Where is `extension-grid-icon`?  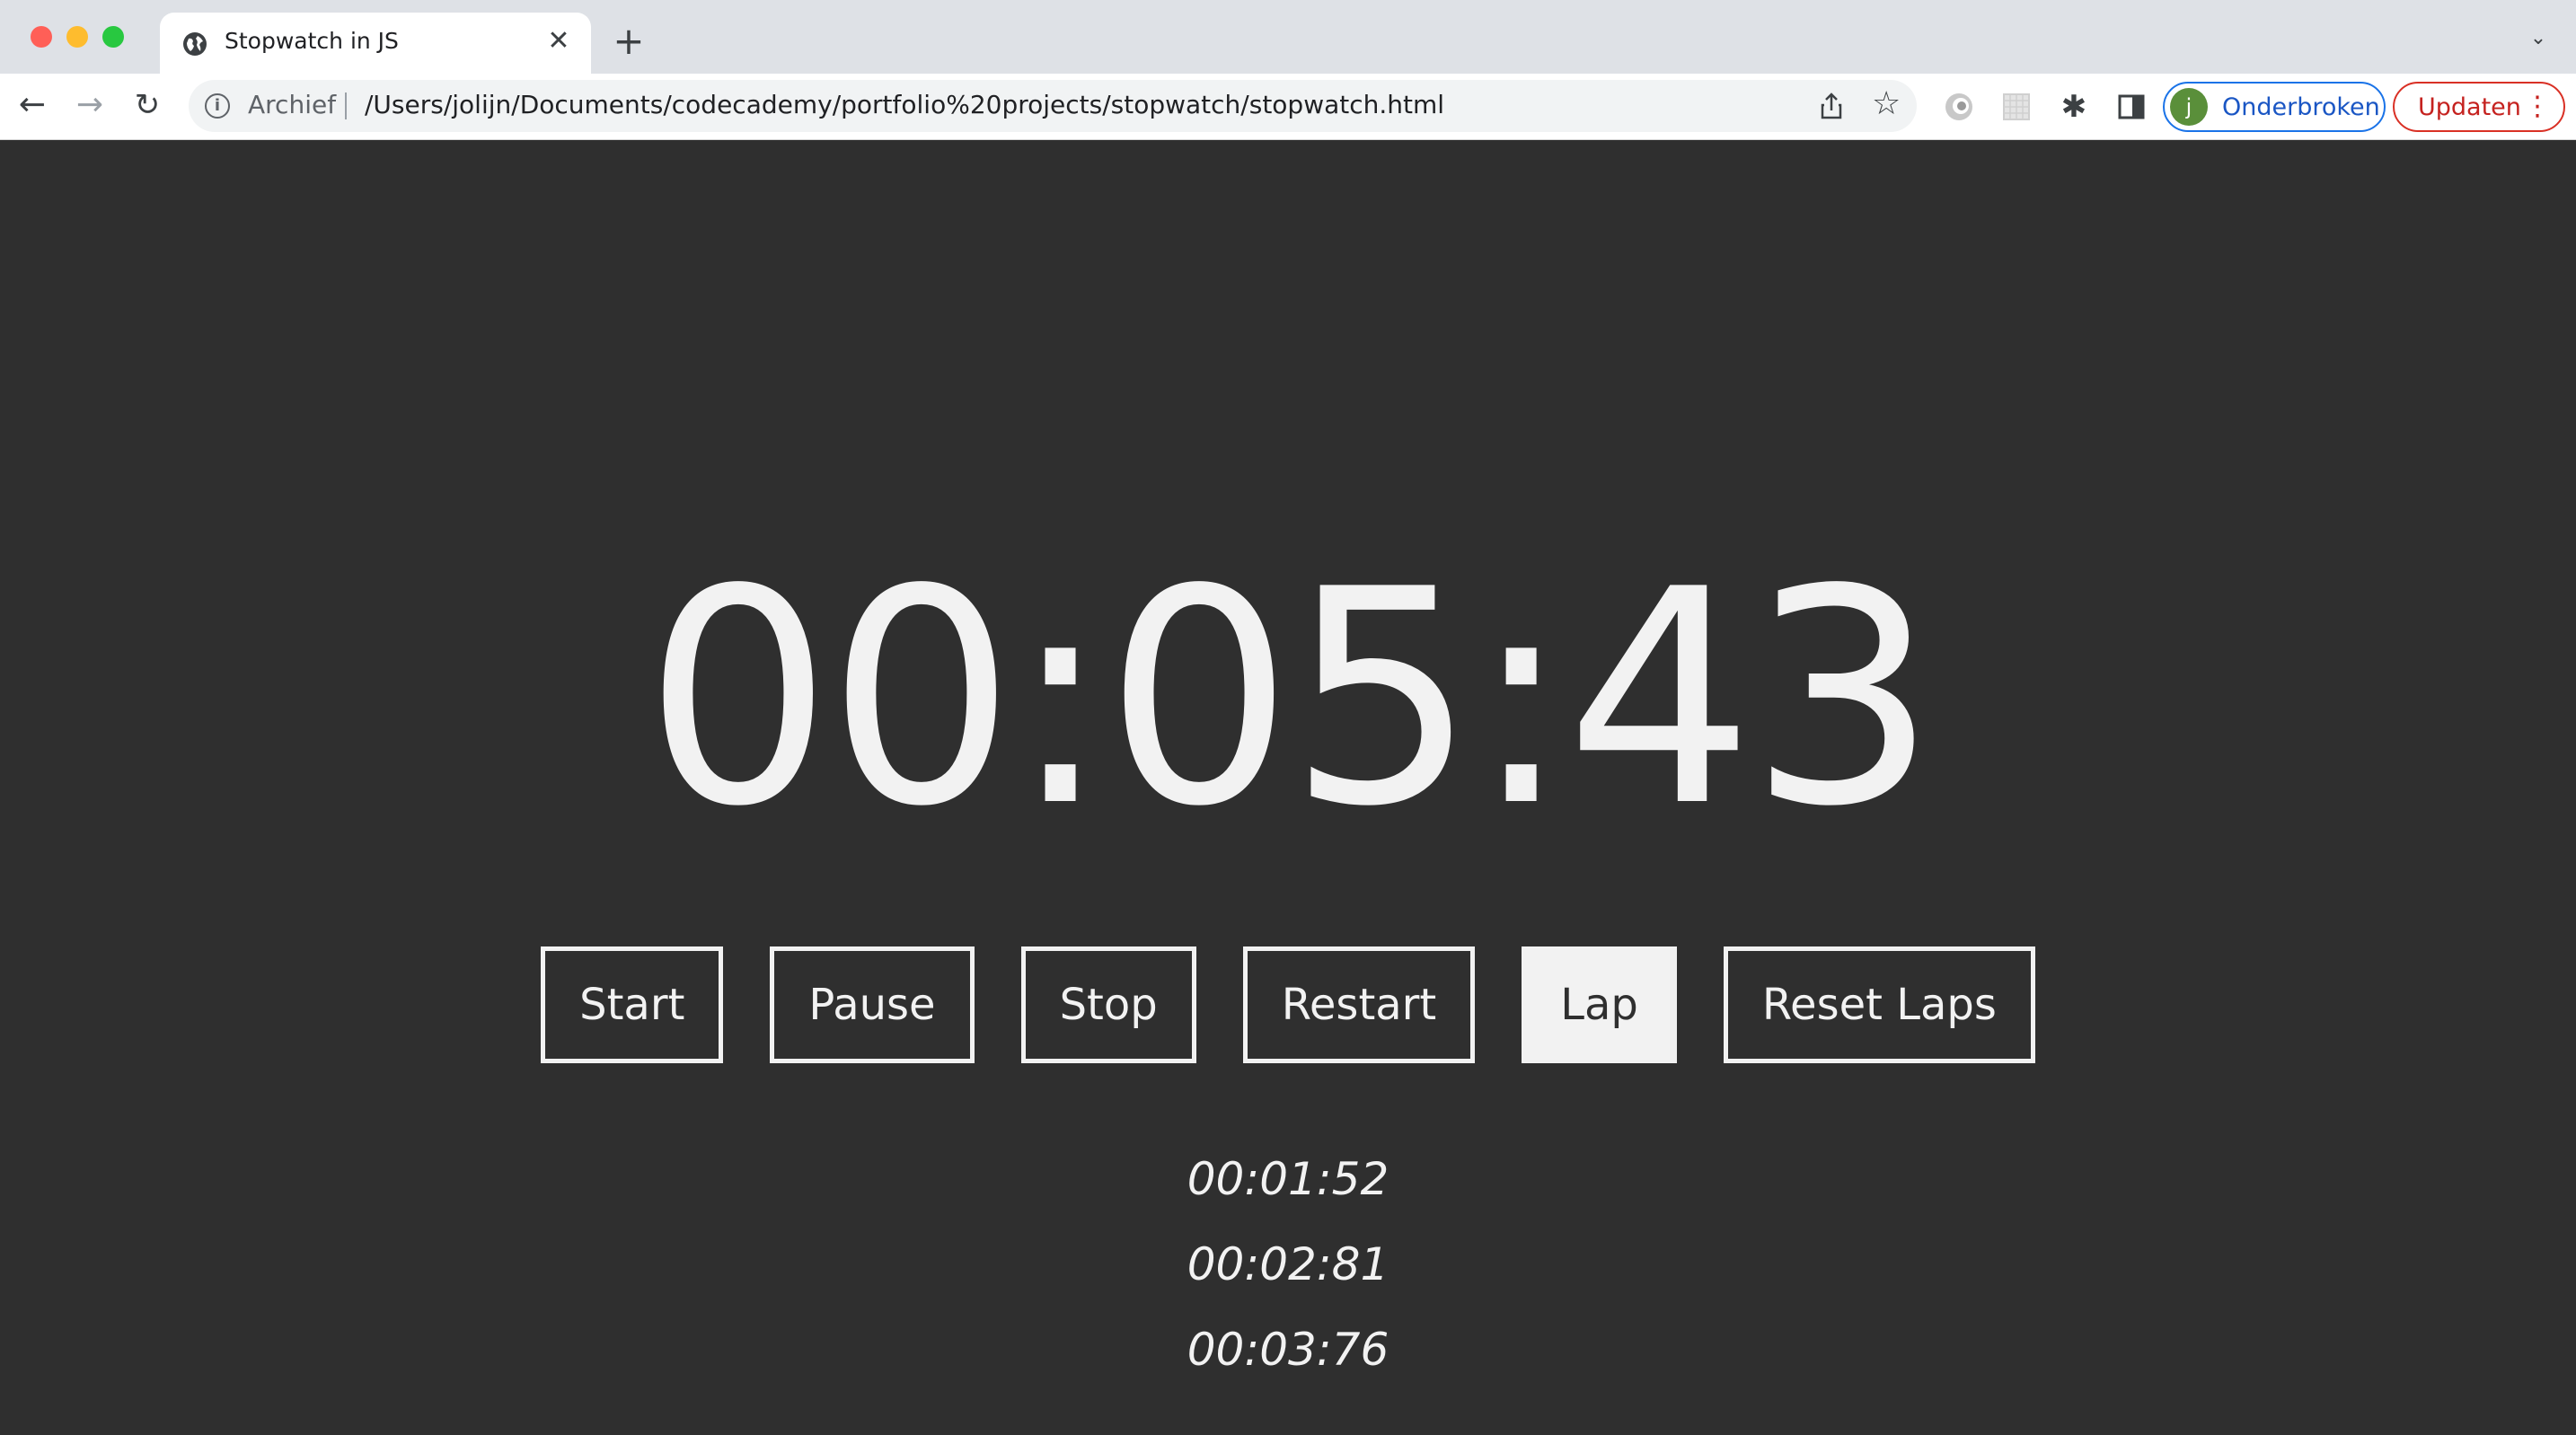 extension-grid-icon is located at coordinates (2016, 107).